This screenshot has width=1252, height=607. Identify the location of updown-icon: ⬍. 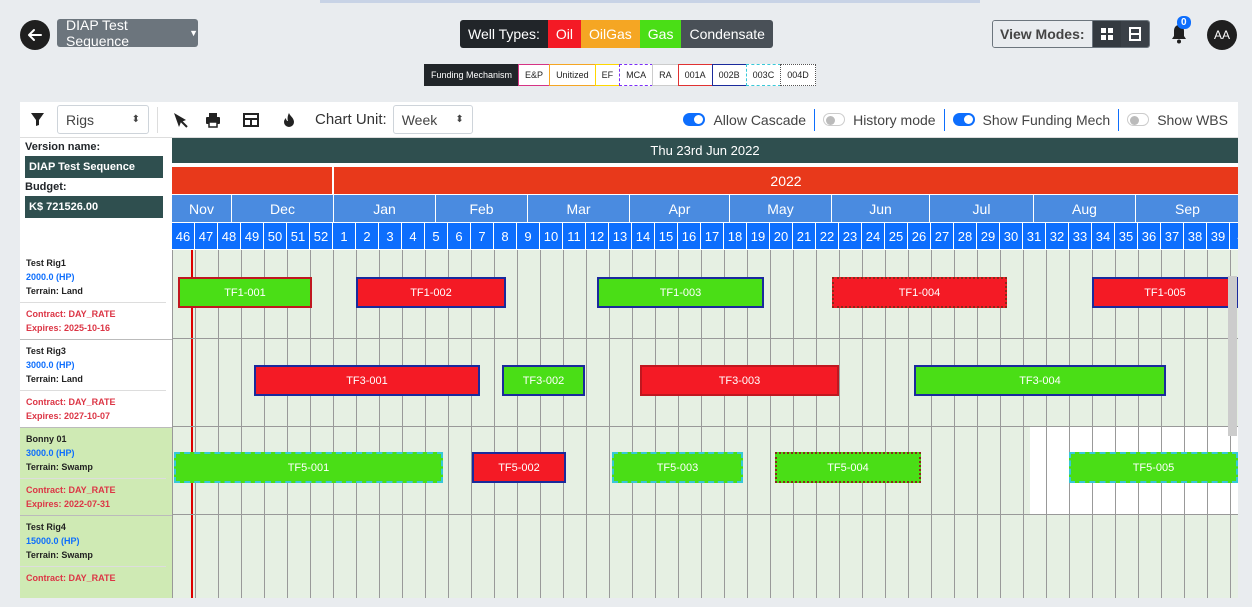
(135, 119).